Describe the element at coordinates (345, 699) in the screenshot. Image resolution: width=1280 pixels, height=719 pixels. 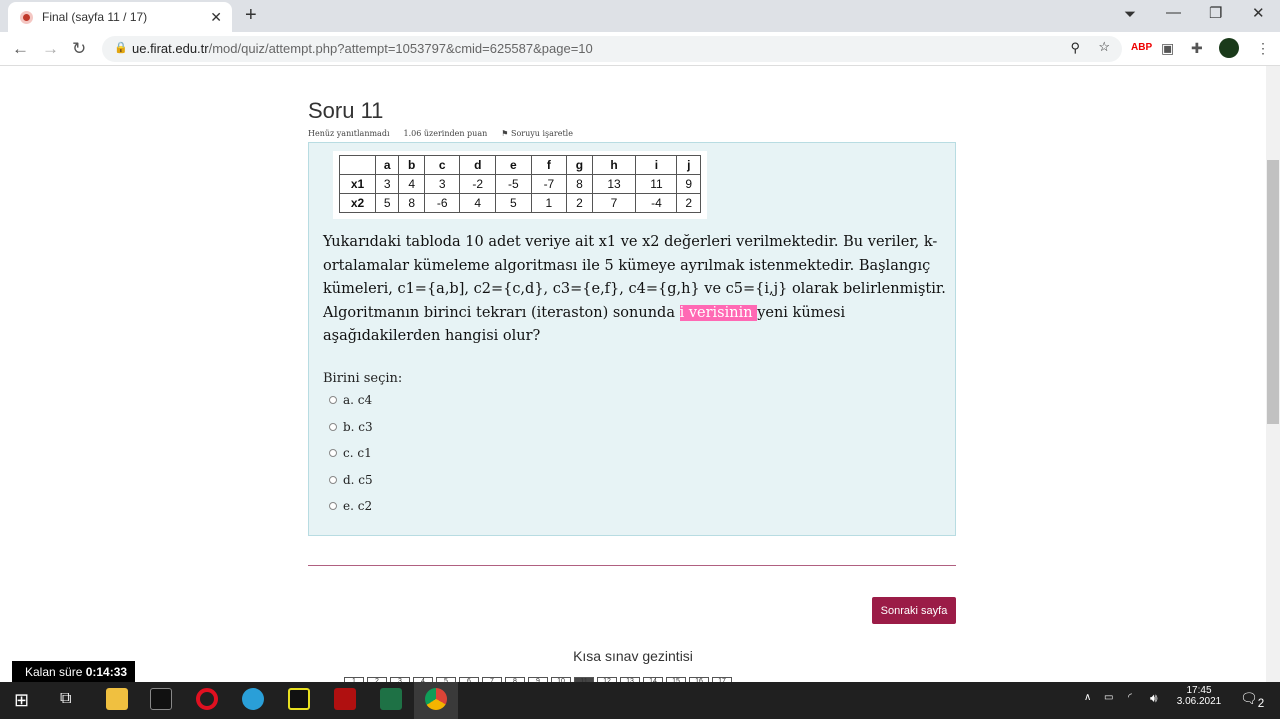
I see `acrobat-icon` at that location.